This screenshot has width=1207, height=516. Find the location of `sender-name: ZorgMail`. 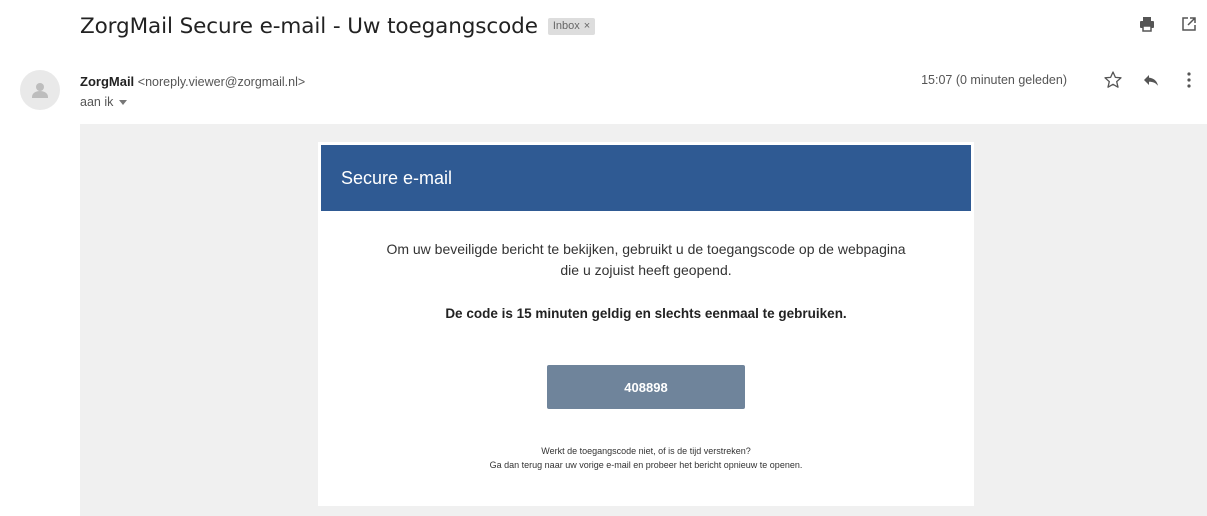

sender-name: ZorgMail is located at coordinates (107, 81).